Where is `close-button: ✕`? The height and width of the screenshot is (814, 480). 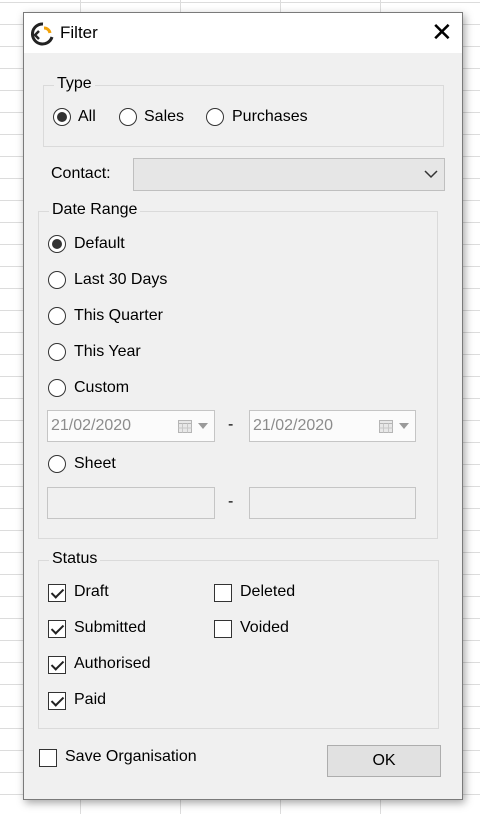
close-button: ✕ is located at coordinates (440, 33).